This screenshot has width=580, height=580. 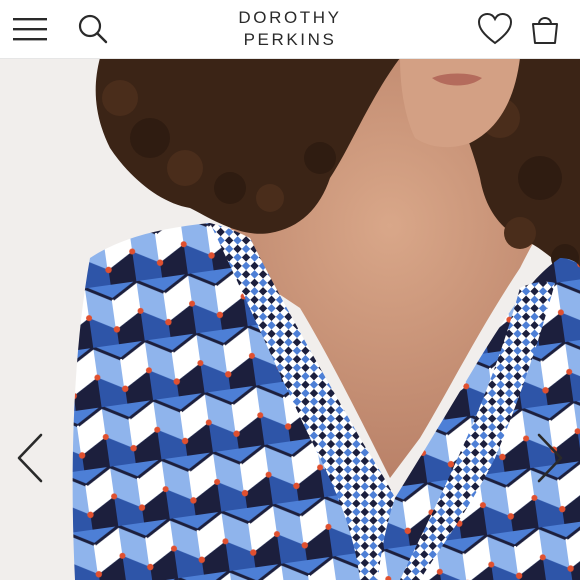 I want to click on wishlist-button, so click(x=495, y=29).